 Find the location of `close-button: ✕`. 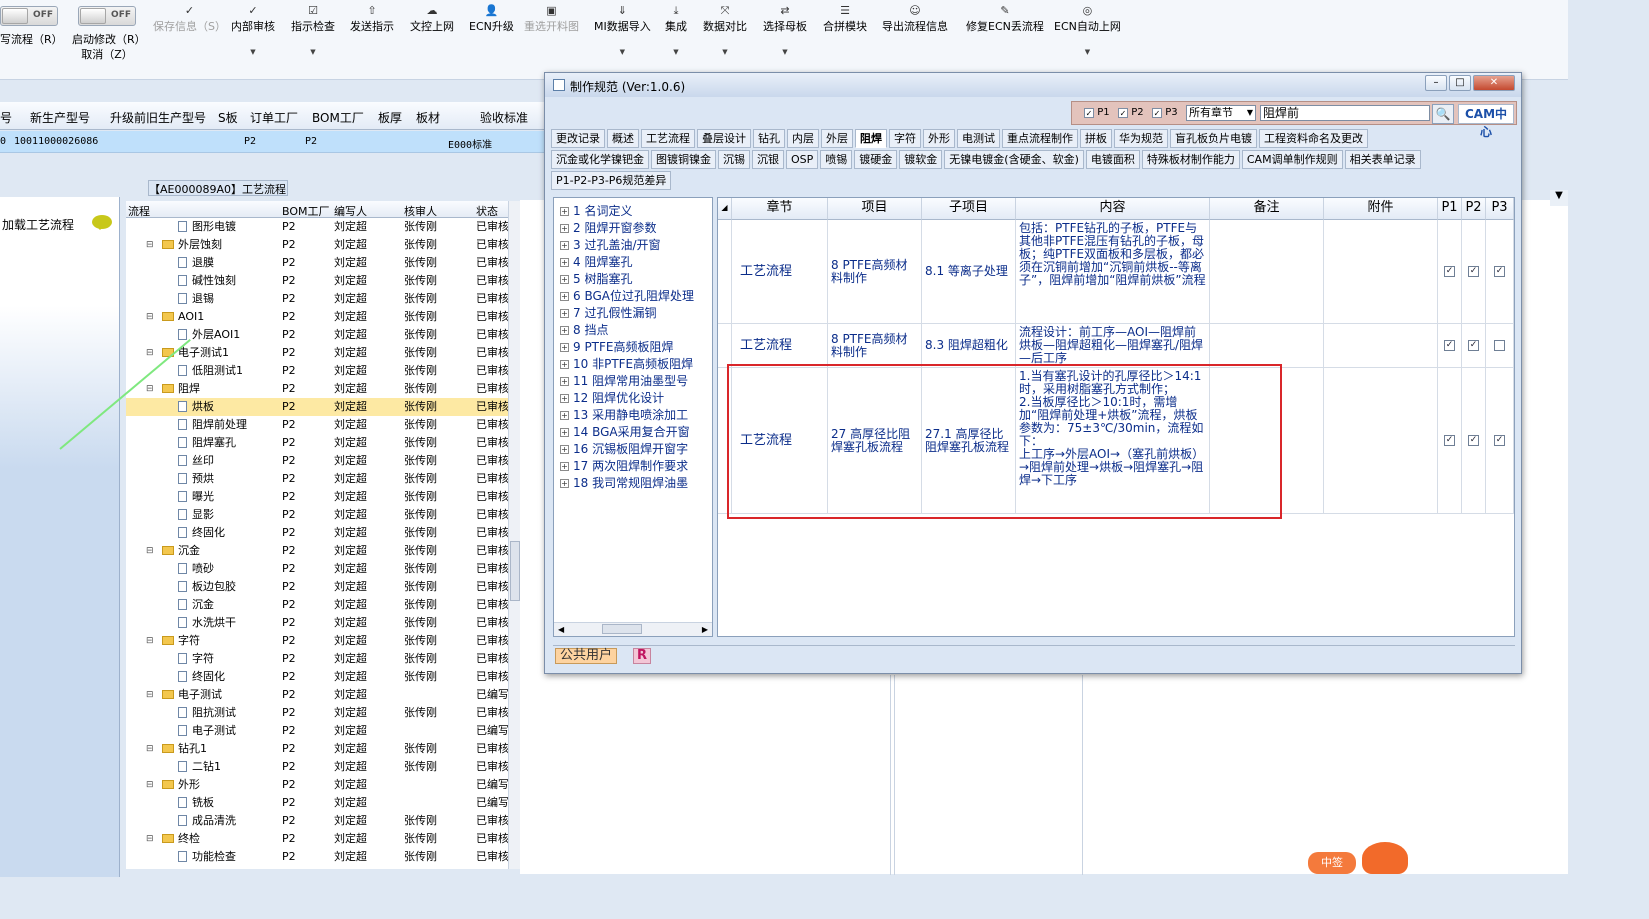

close-button: ✕ is located at coordinates (1494, 83).